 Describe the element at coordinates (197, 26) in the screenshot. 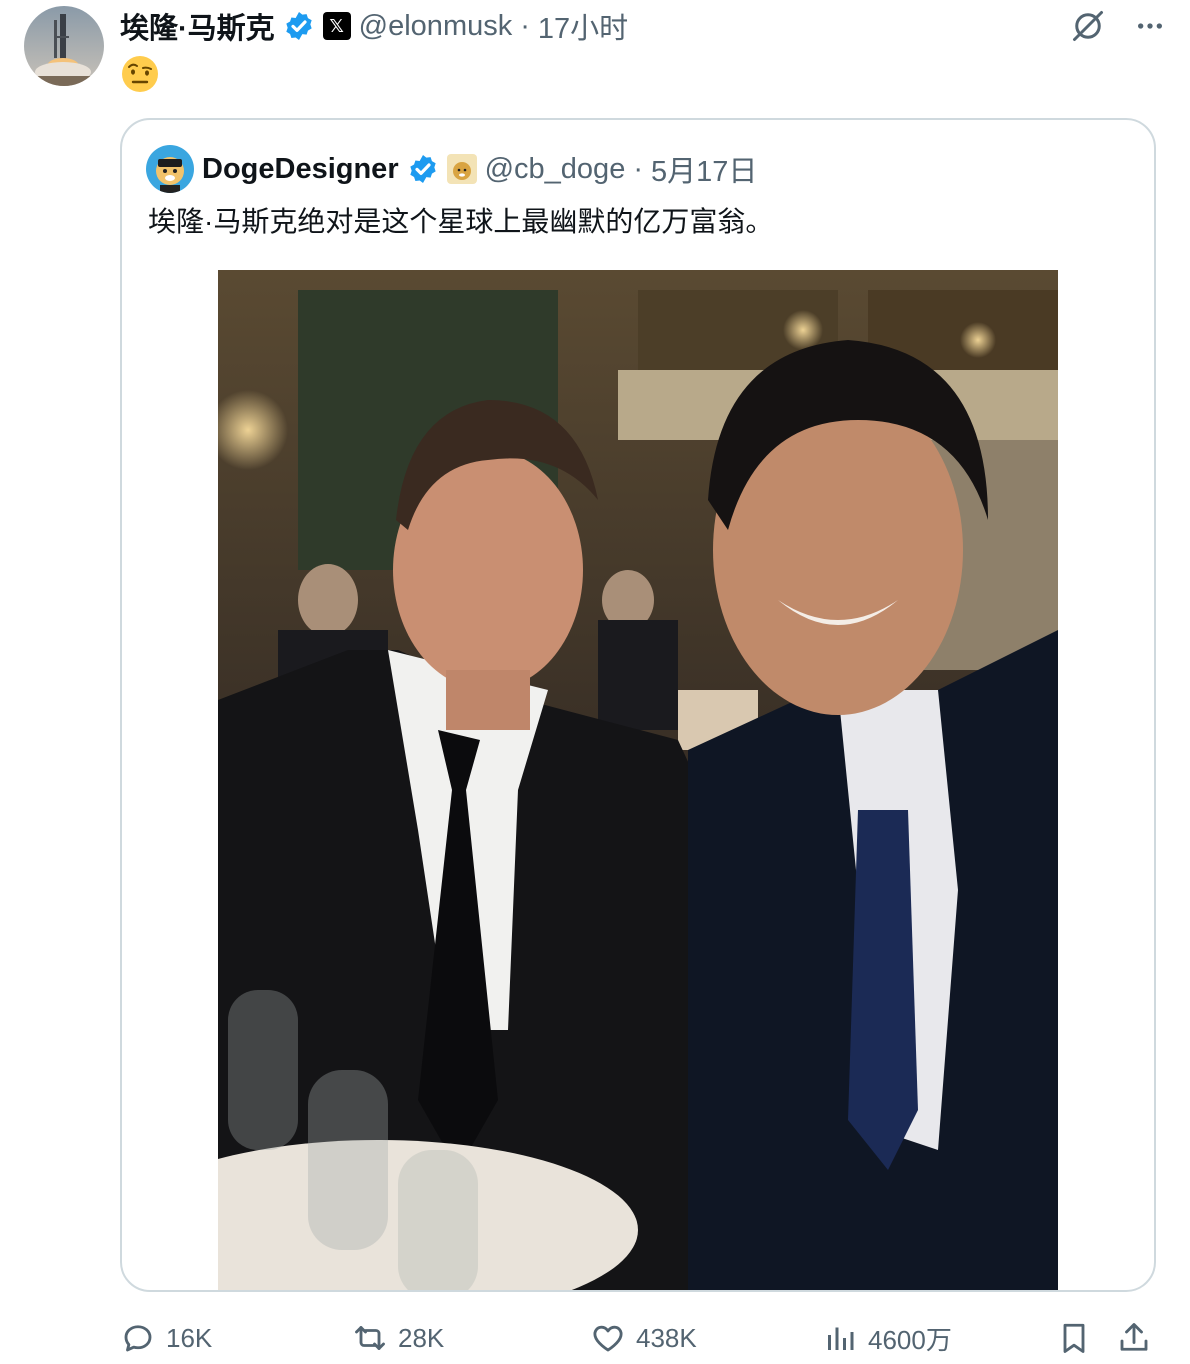

I see `author-name: 埃隆·马斯克` at that location.